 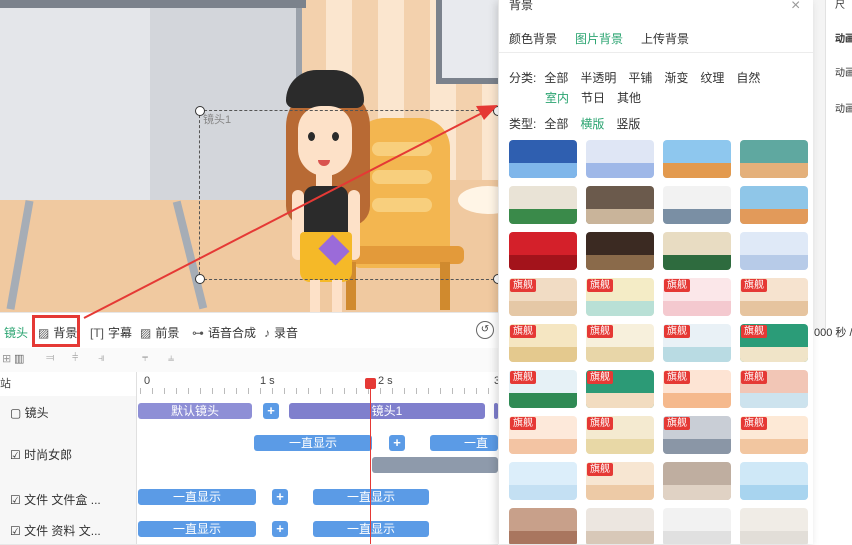 What do you see at coordinates (348, 195) in the screenshot?
I see `shot-selection-box` at bounding box center [348, 195].